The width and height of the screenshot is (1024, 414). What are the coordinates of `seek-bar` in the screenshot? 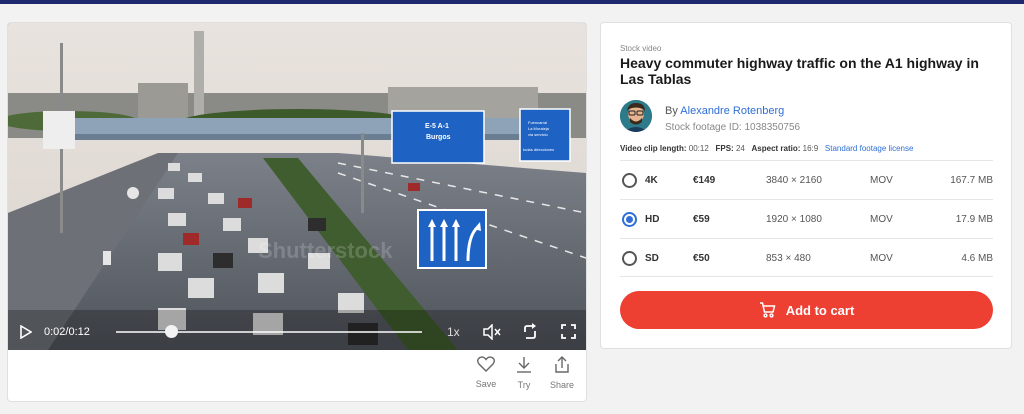 It's located at (269, 332).